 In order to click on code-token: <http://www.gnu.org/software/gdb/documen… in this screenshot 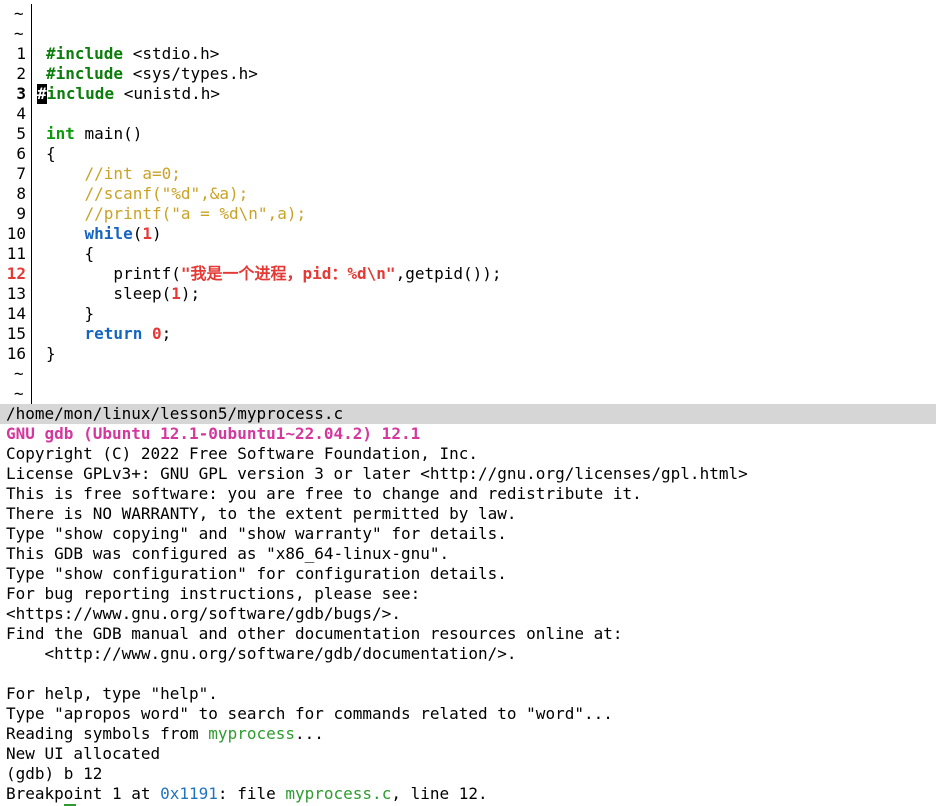, I will do `click(261, 653)`.